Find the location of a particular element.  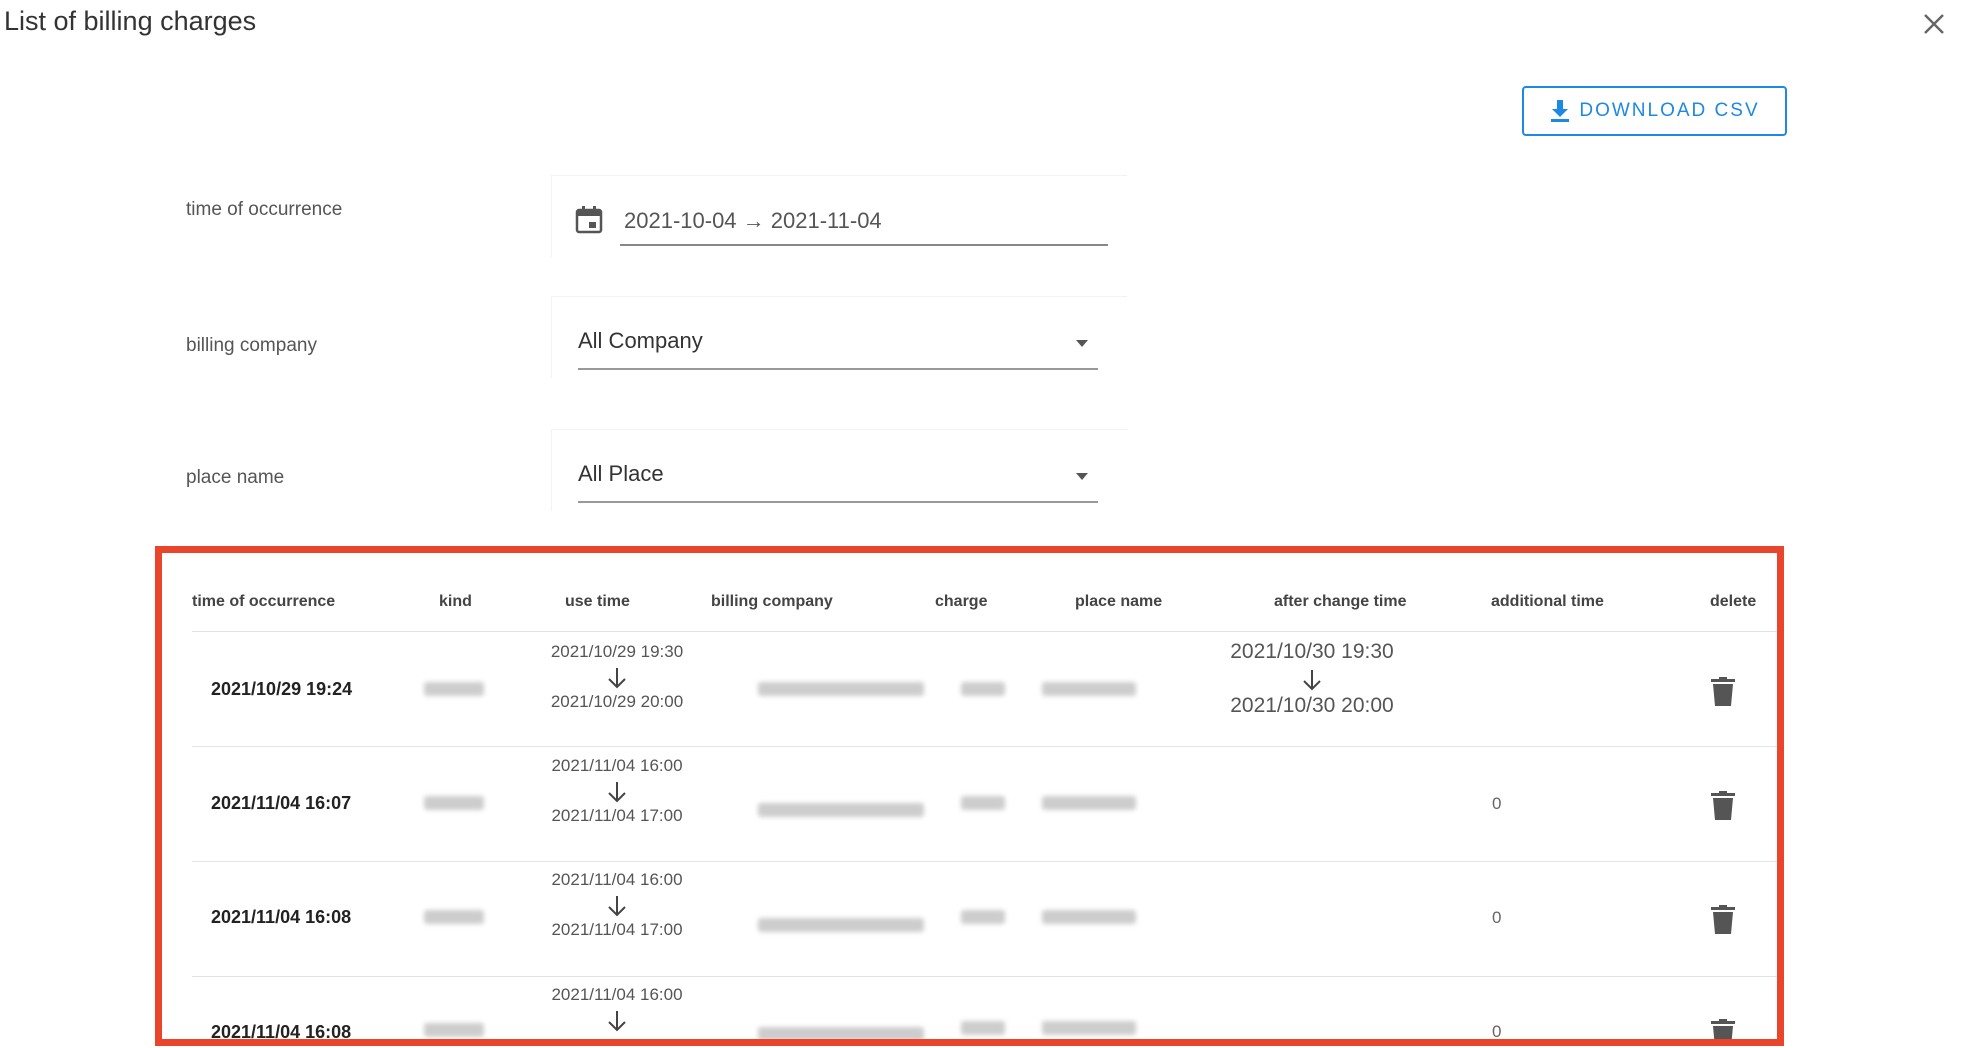

use-time: 2021/10/29 19:30 2021/10/29 20:00 is located at coordinates (617, 678).